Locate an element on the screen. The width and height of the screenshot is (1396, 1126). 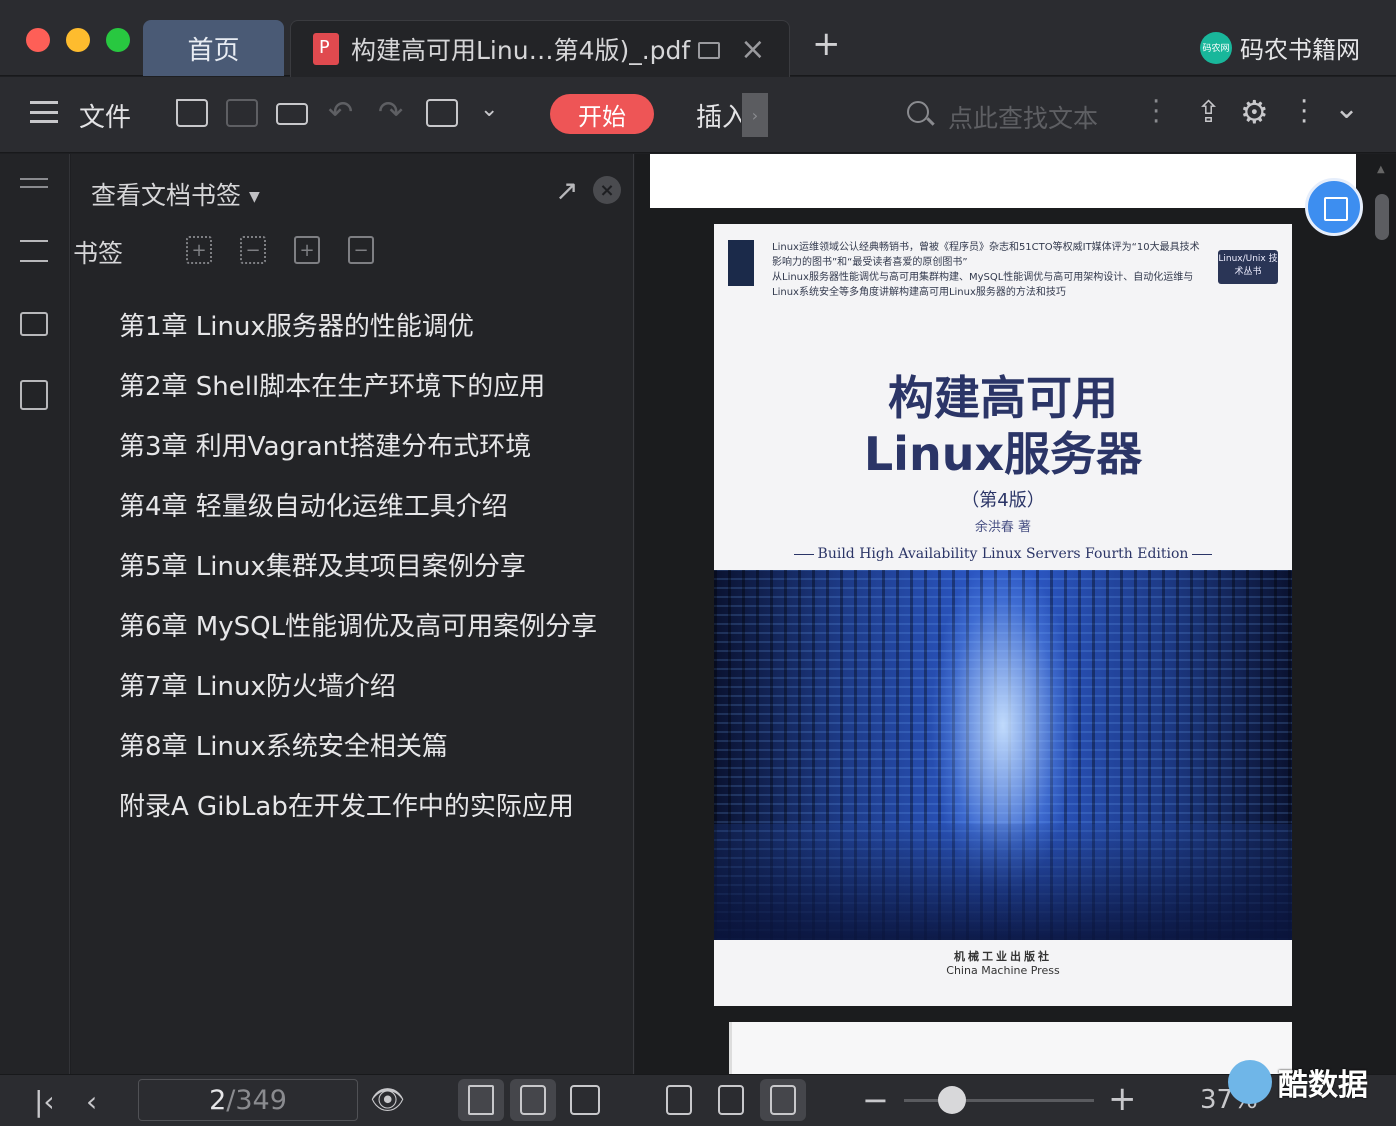
close-tab-icon: × is located at coordinates (752, 49).